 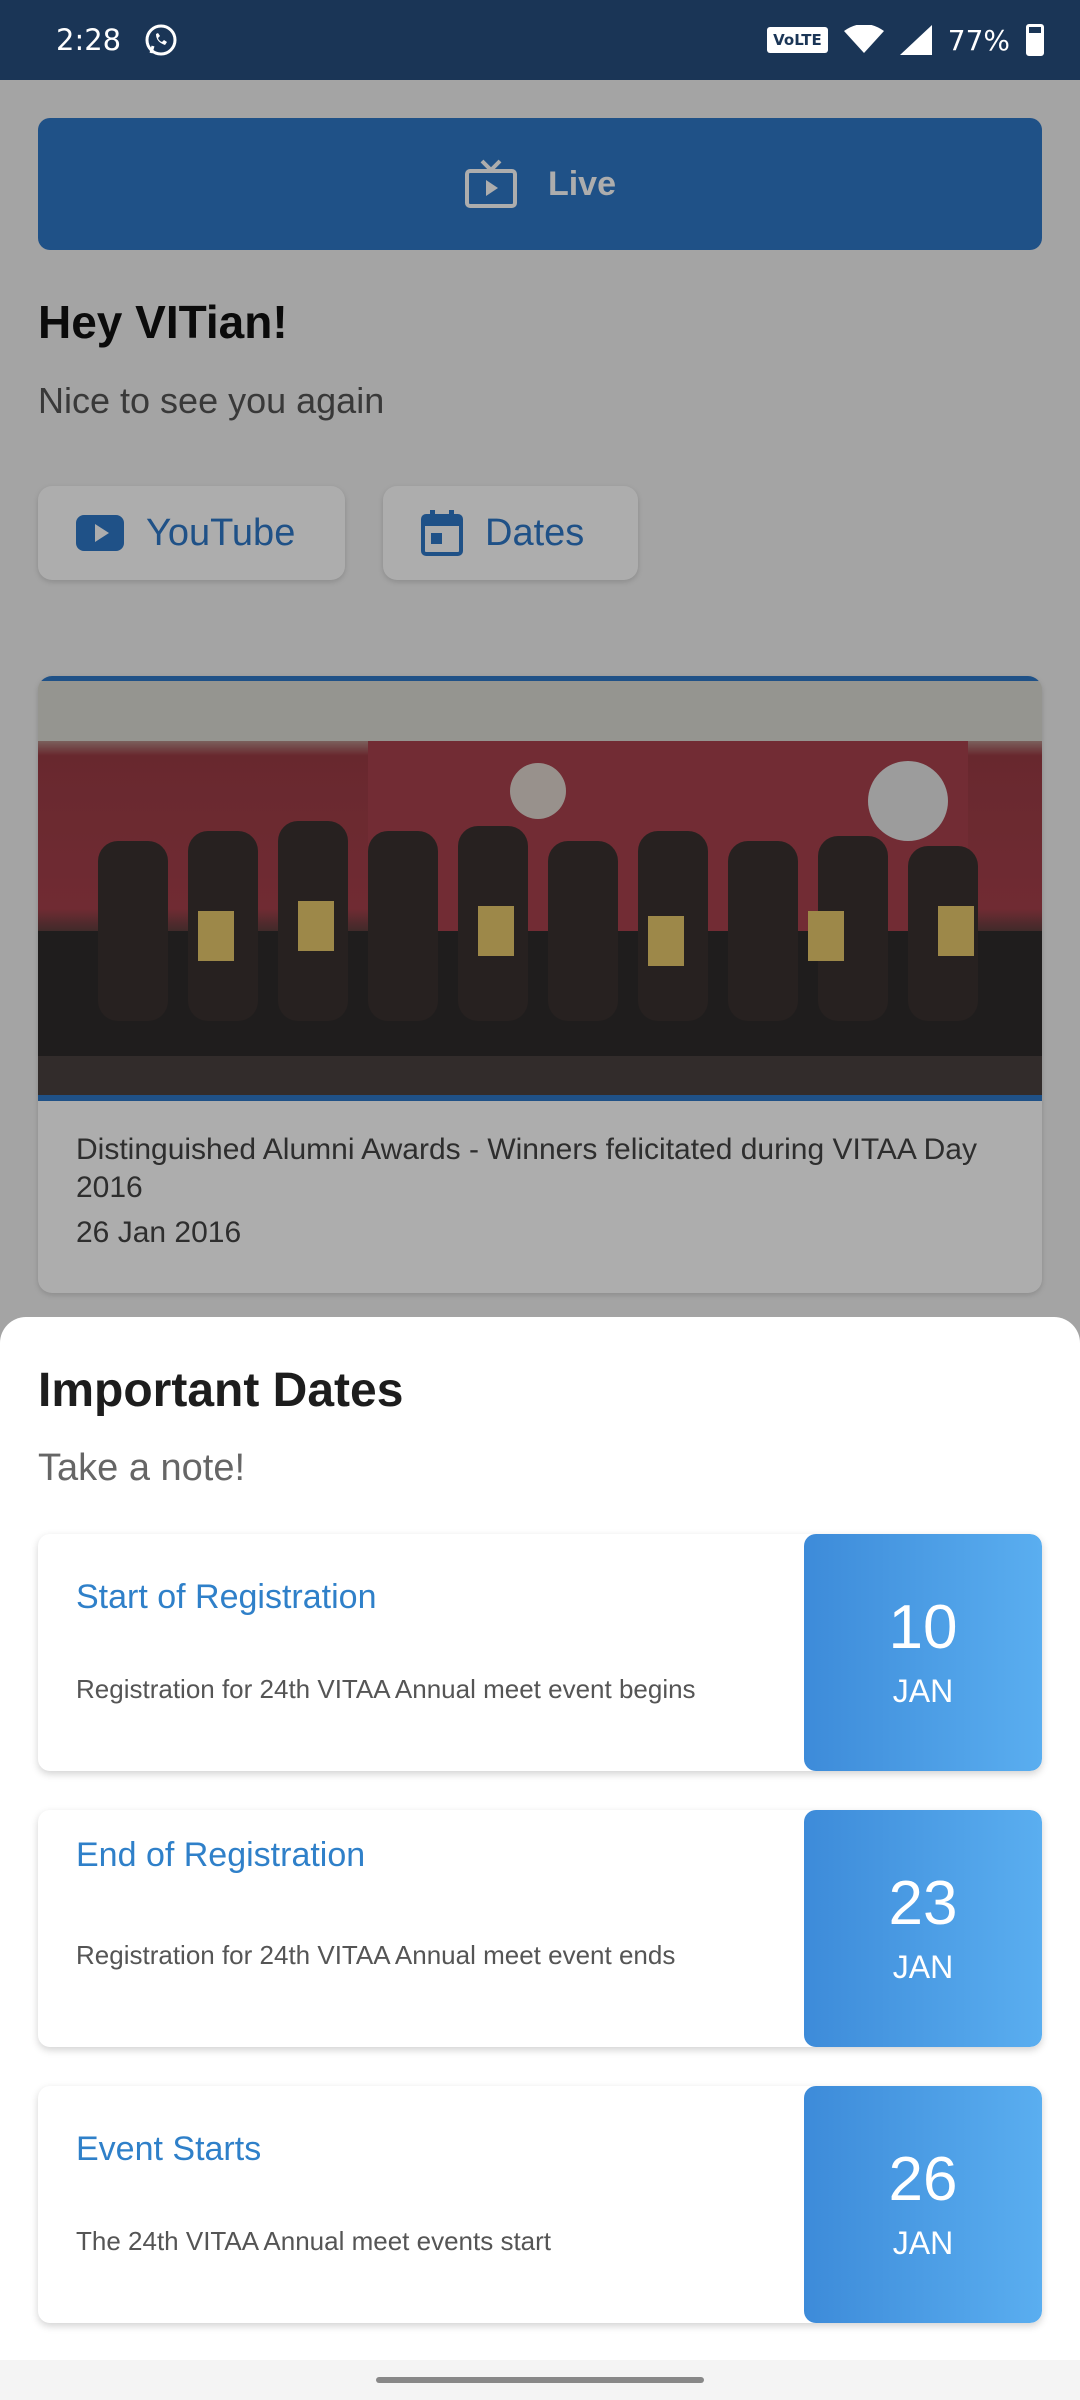 What do you see at coordinates (221, 1855) in the screenshot?
I see `date-card-title: End of Registration` at bounding box center [221, 1855].